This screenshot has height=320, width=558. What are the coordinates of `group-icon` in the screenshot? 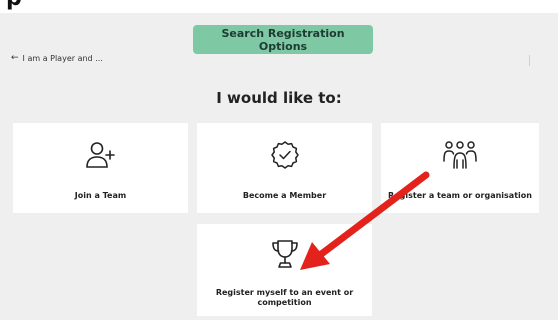 It's located at (460, 157).